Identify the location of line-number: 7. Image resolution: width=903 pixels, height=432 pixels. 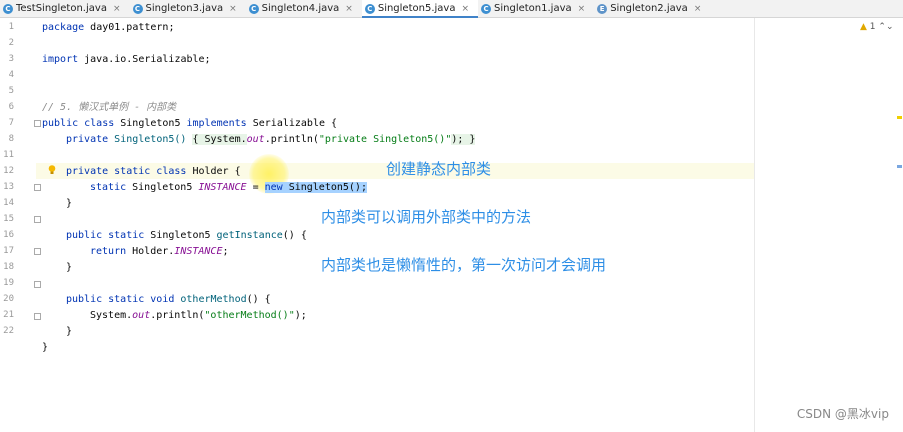
(11, 123).